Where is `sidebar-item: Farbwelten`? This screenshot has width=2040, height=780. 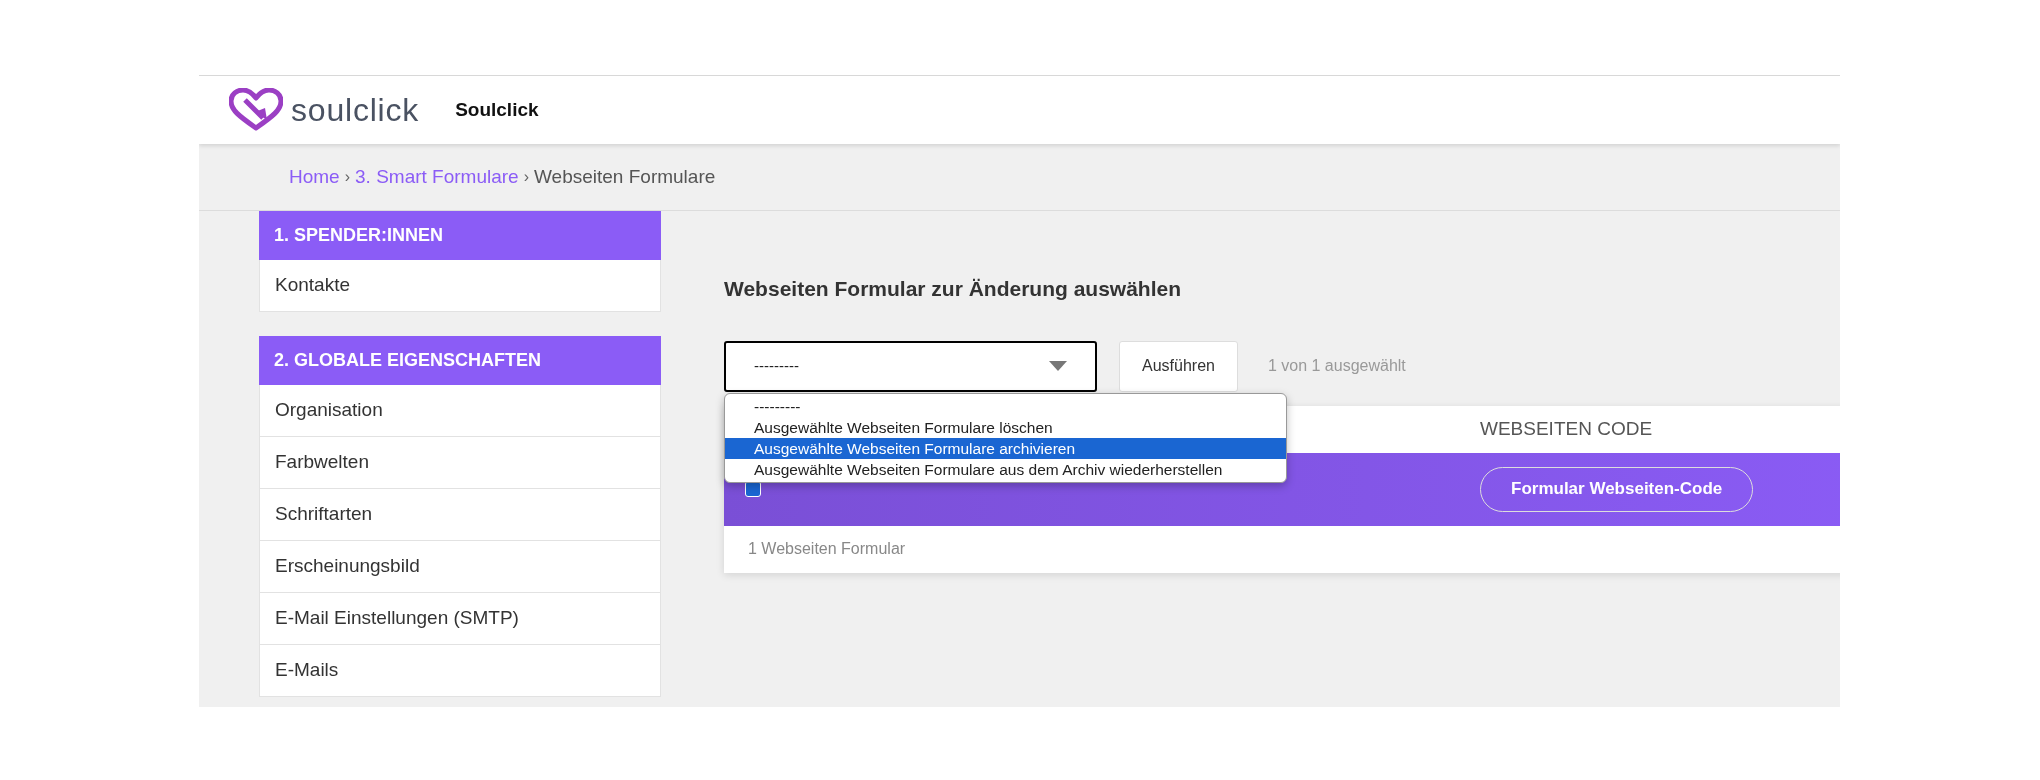
sidebar-item: Farbwelten is located at coordinates (460, 463).